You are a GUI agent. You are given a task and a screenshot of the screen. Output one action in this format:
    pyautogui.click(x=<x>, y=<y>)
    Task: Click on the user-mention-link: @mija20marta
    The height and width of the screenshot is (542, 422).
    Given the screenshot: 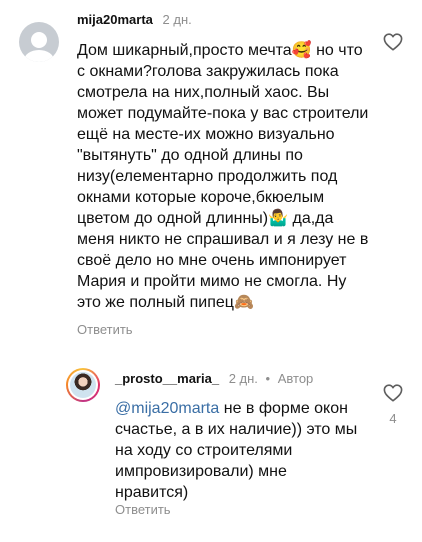 What is the action you would take?
    pyautogui.click(x=167, y=408)
    